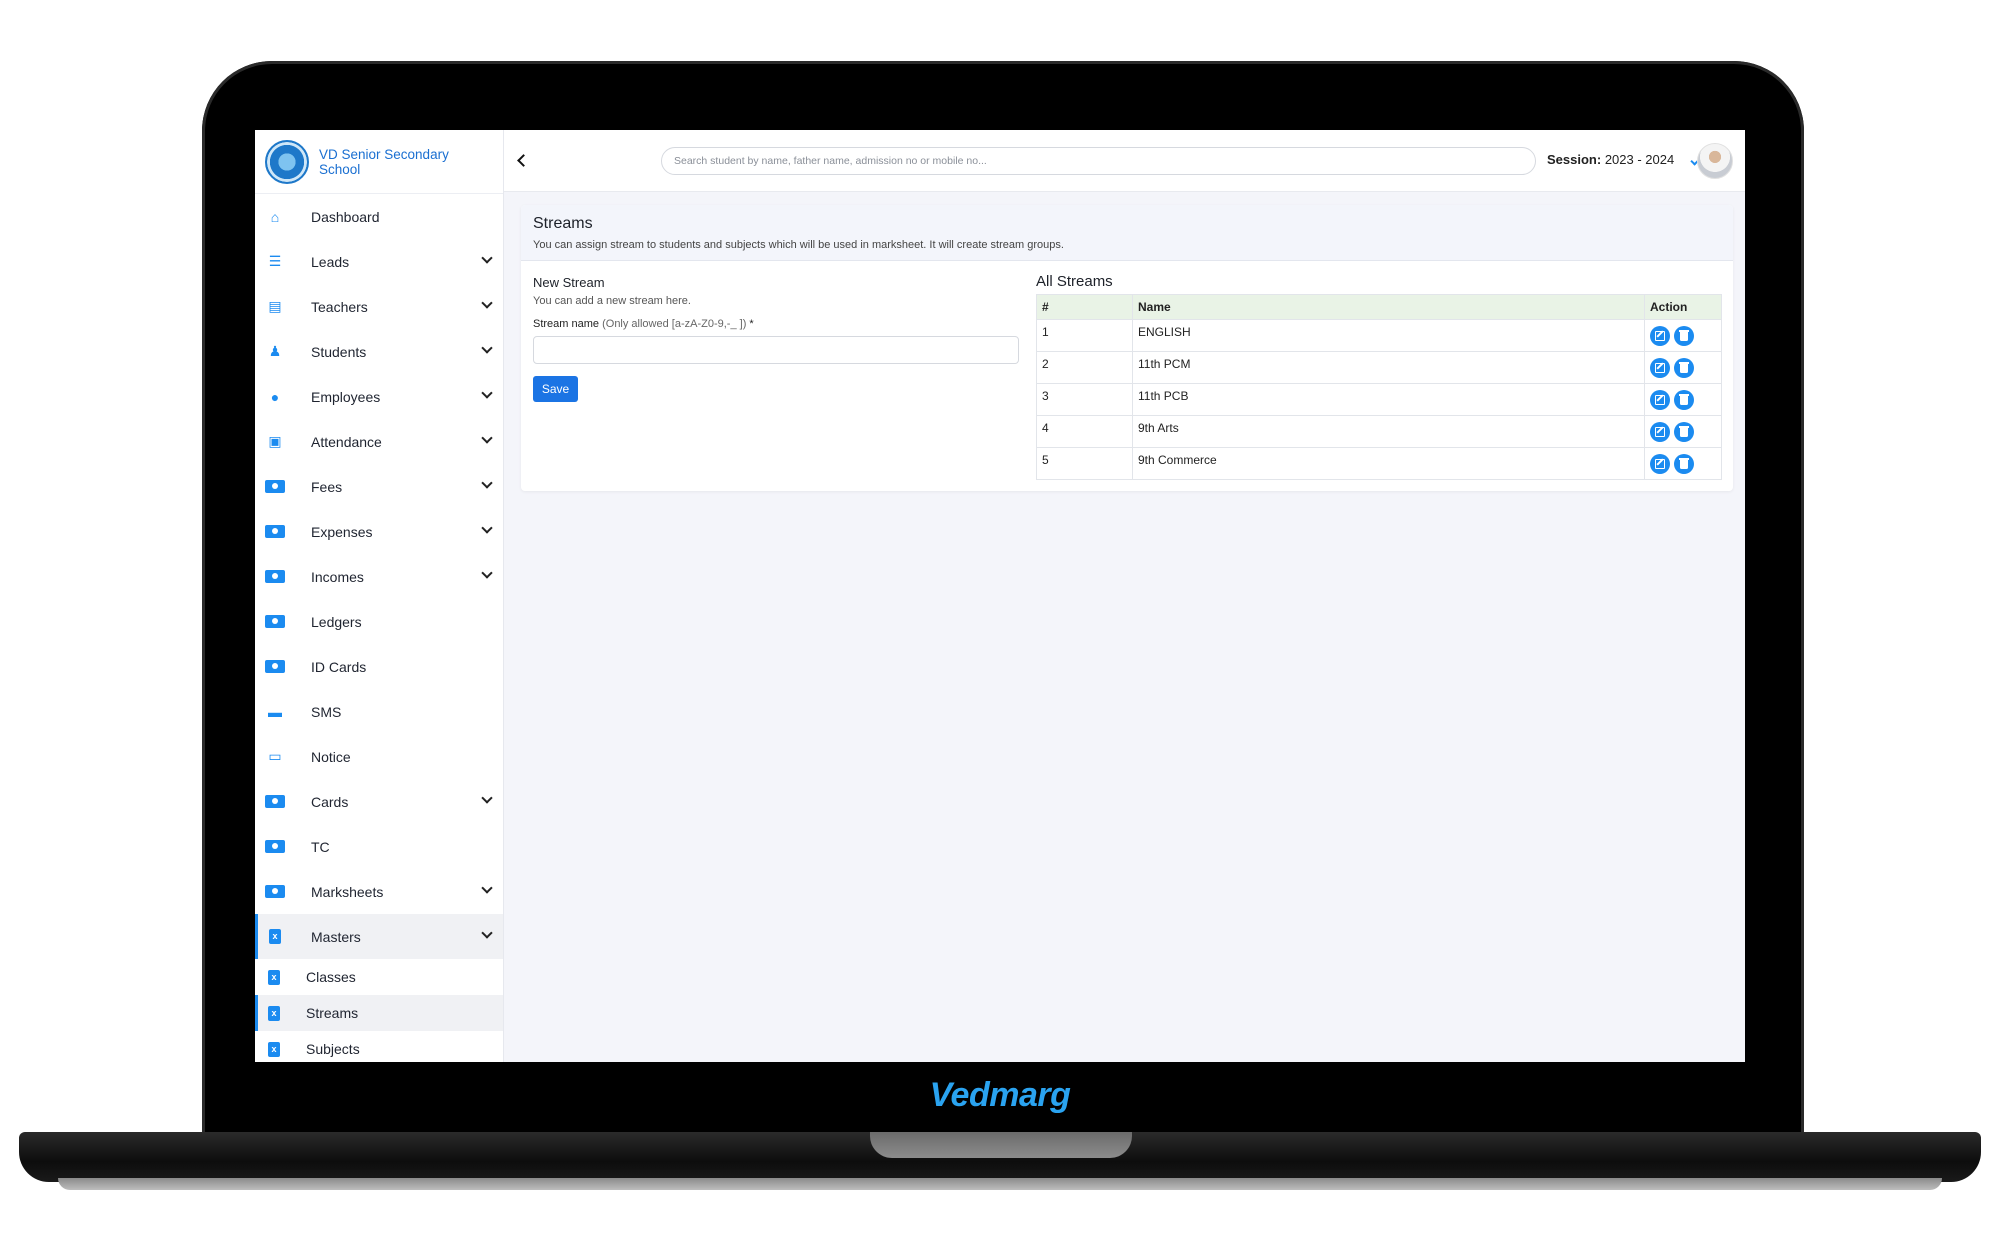 The image size is (2000, 1250). What do you see at coordinates (1388, 463) in the screenshot?
I see `stream-name: 9th Commerce` at bounding box center [1388, 463].